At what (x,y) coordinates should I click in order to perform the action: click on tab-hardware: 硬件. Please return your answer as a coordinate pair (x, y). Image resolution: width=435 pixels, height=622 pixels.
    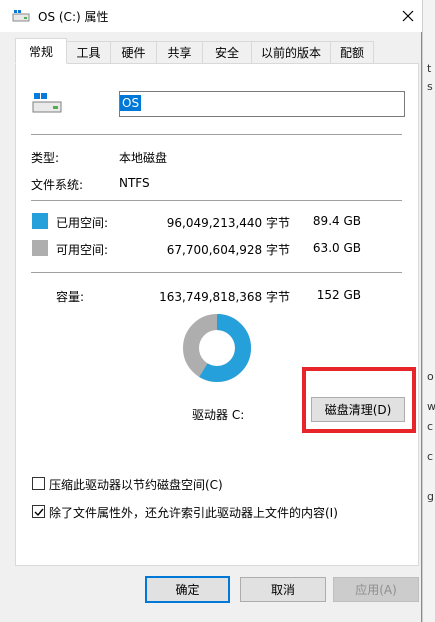
    Looking at the image, I should click on (133, 52).